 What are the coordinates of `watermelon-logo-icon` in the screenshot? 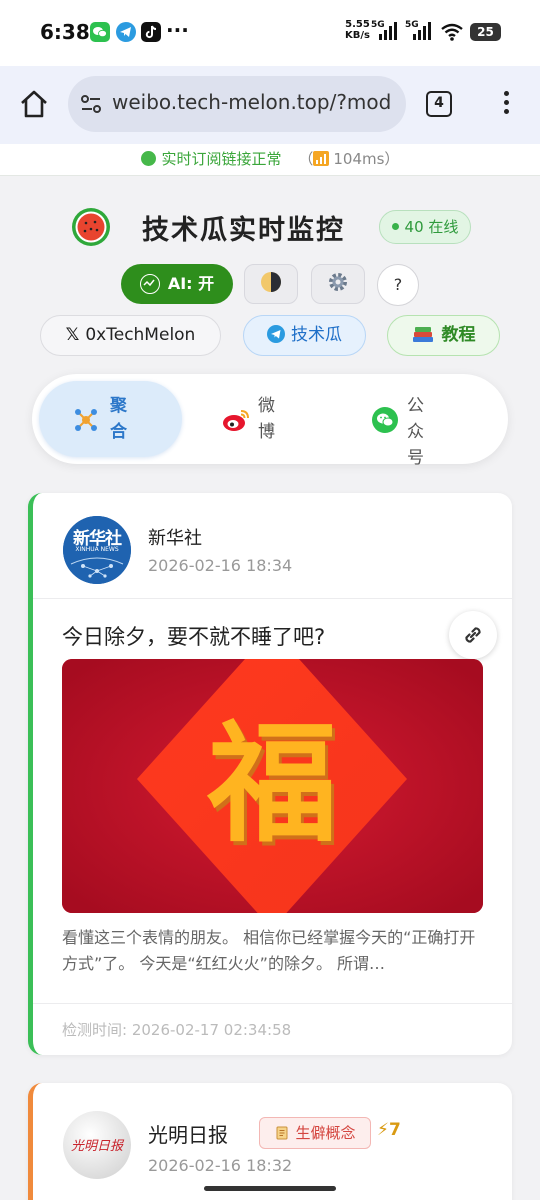 It's located at (91, 227).